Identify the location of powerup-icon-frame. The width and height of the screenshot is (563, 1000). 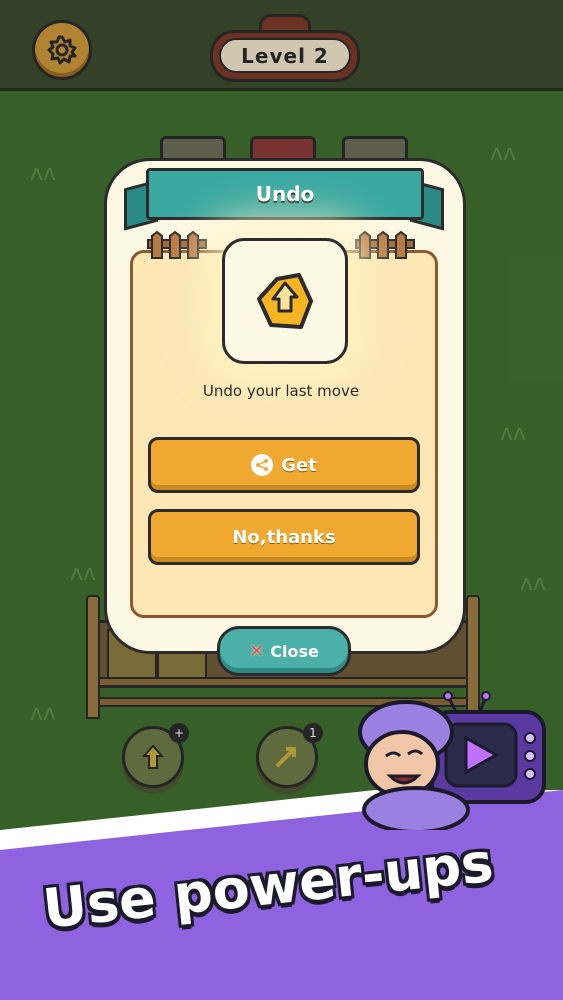
(285, 301).